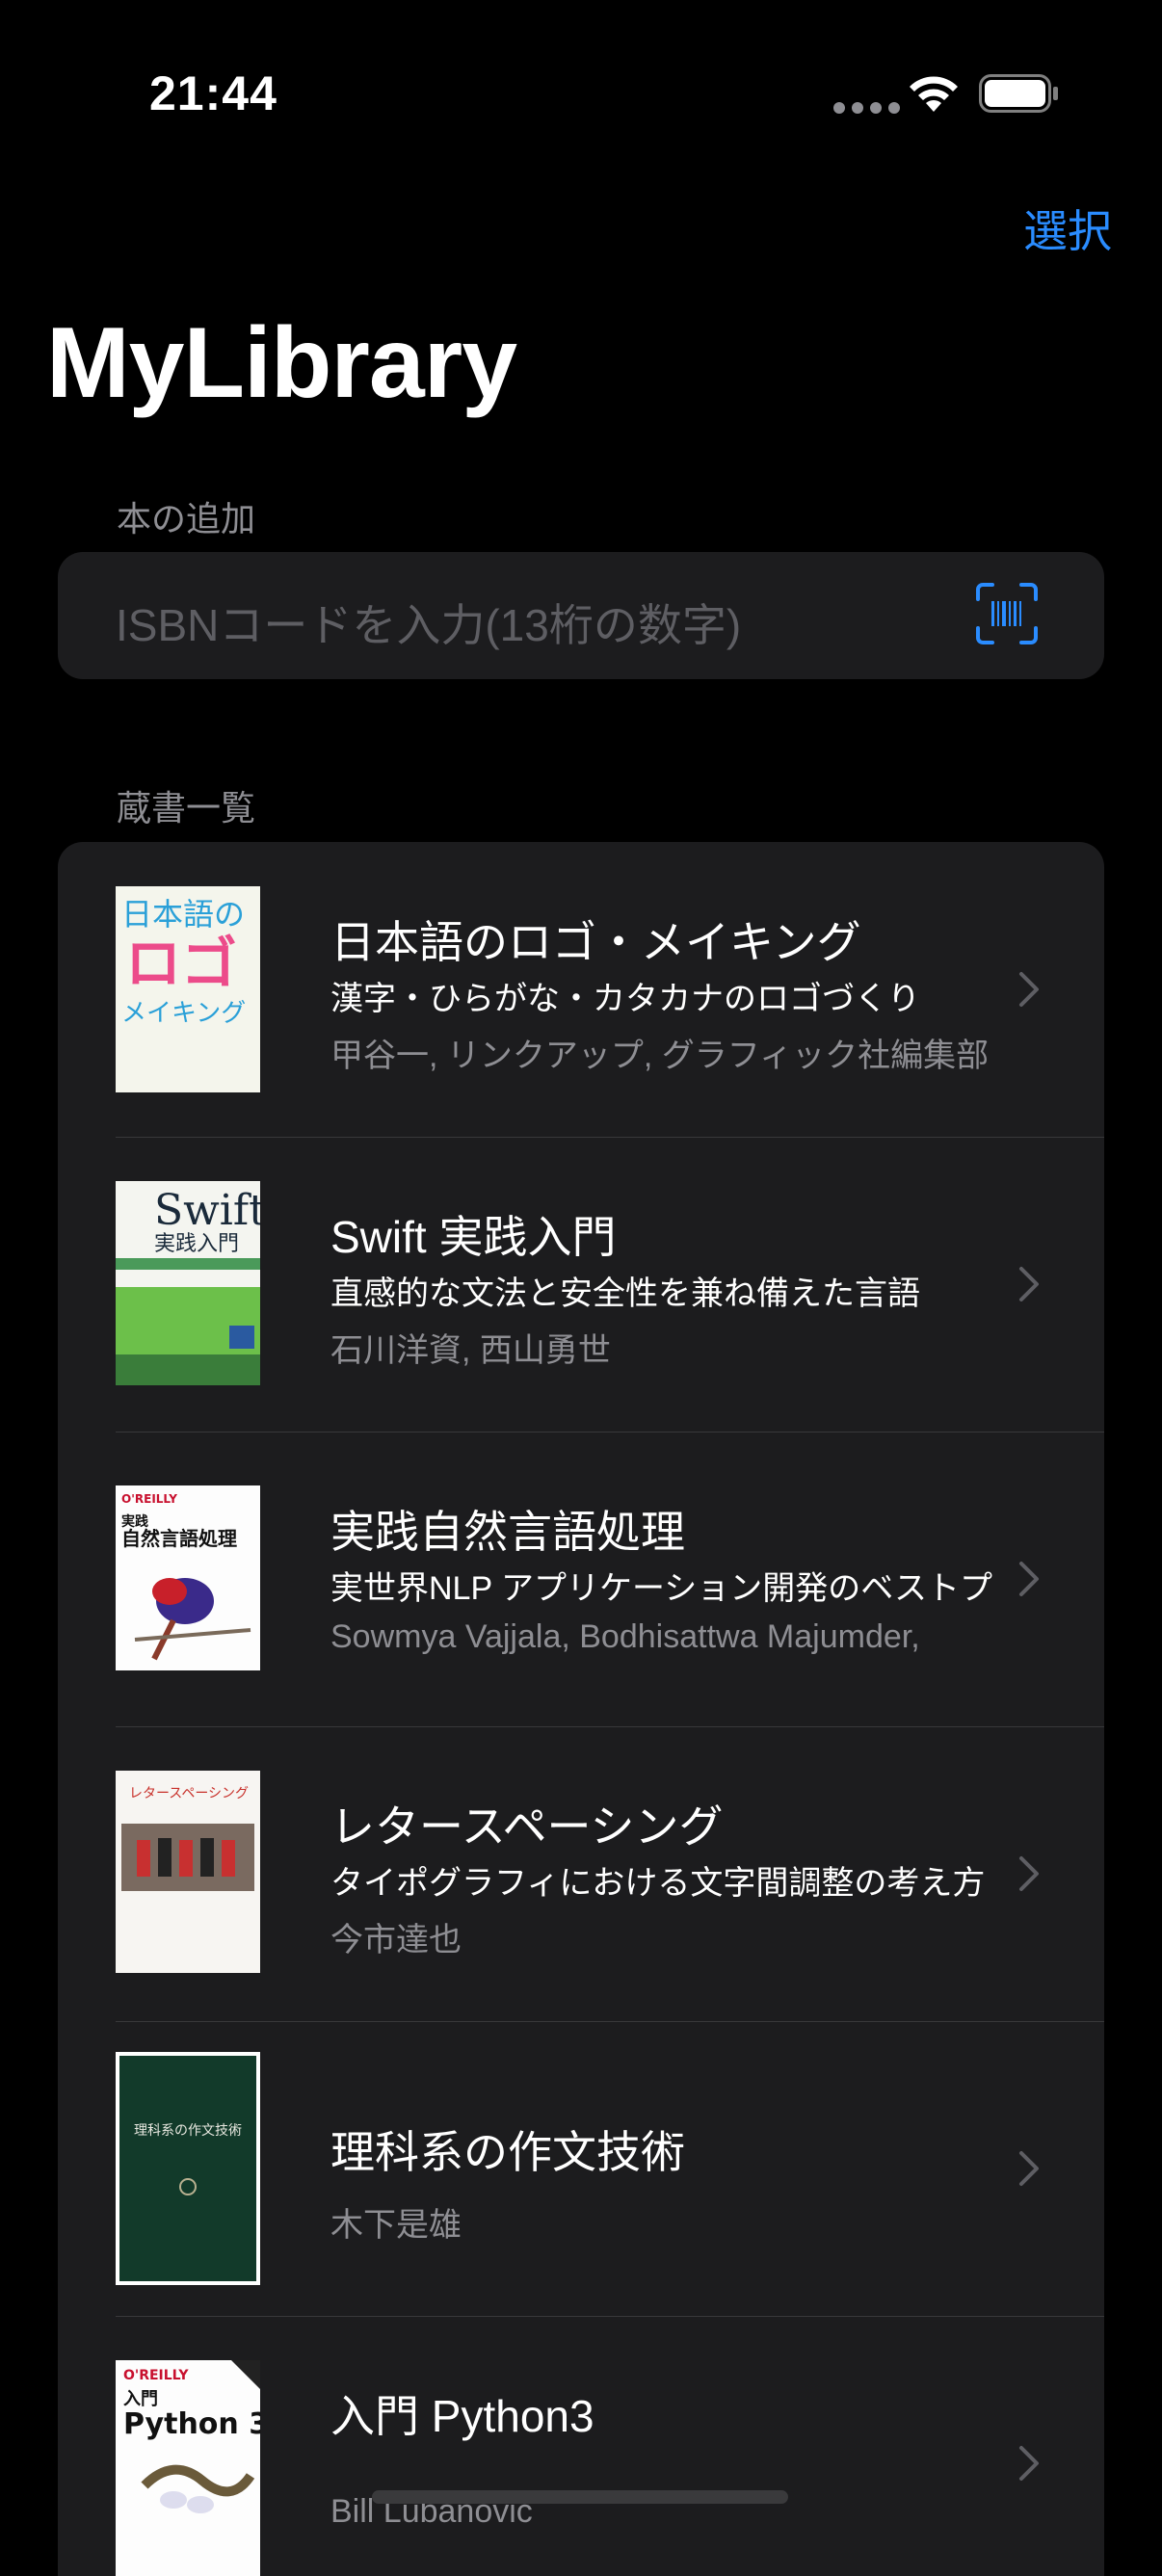 Image resolution: width=1162 pixels, height=2576 pixels. I want to click on book-row: 理科系の作文技術 理科系の作文技術 木下是雄, so click(581, 2169).